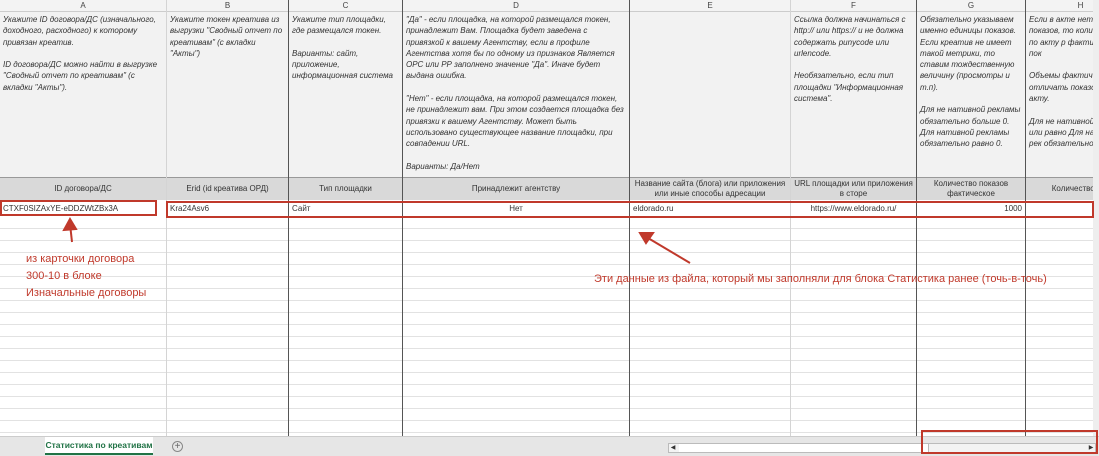  What do you see at coordinates (630, 209) in the screenshot?
I see `highlight-statistics-row` at bounding box center [630, 209].